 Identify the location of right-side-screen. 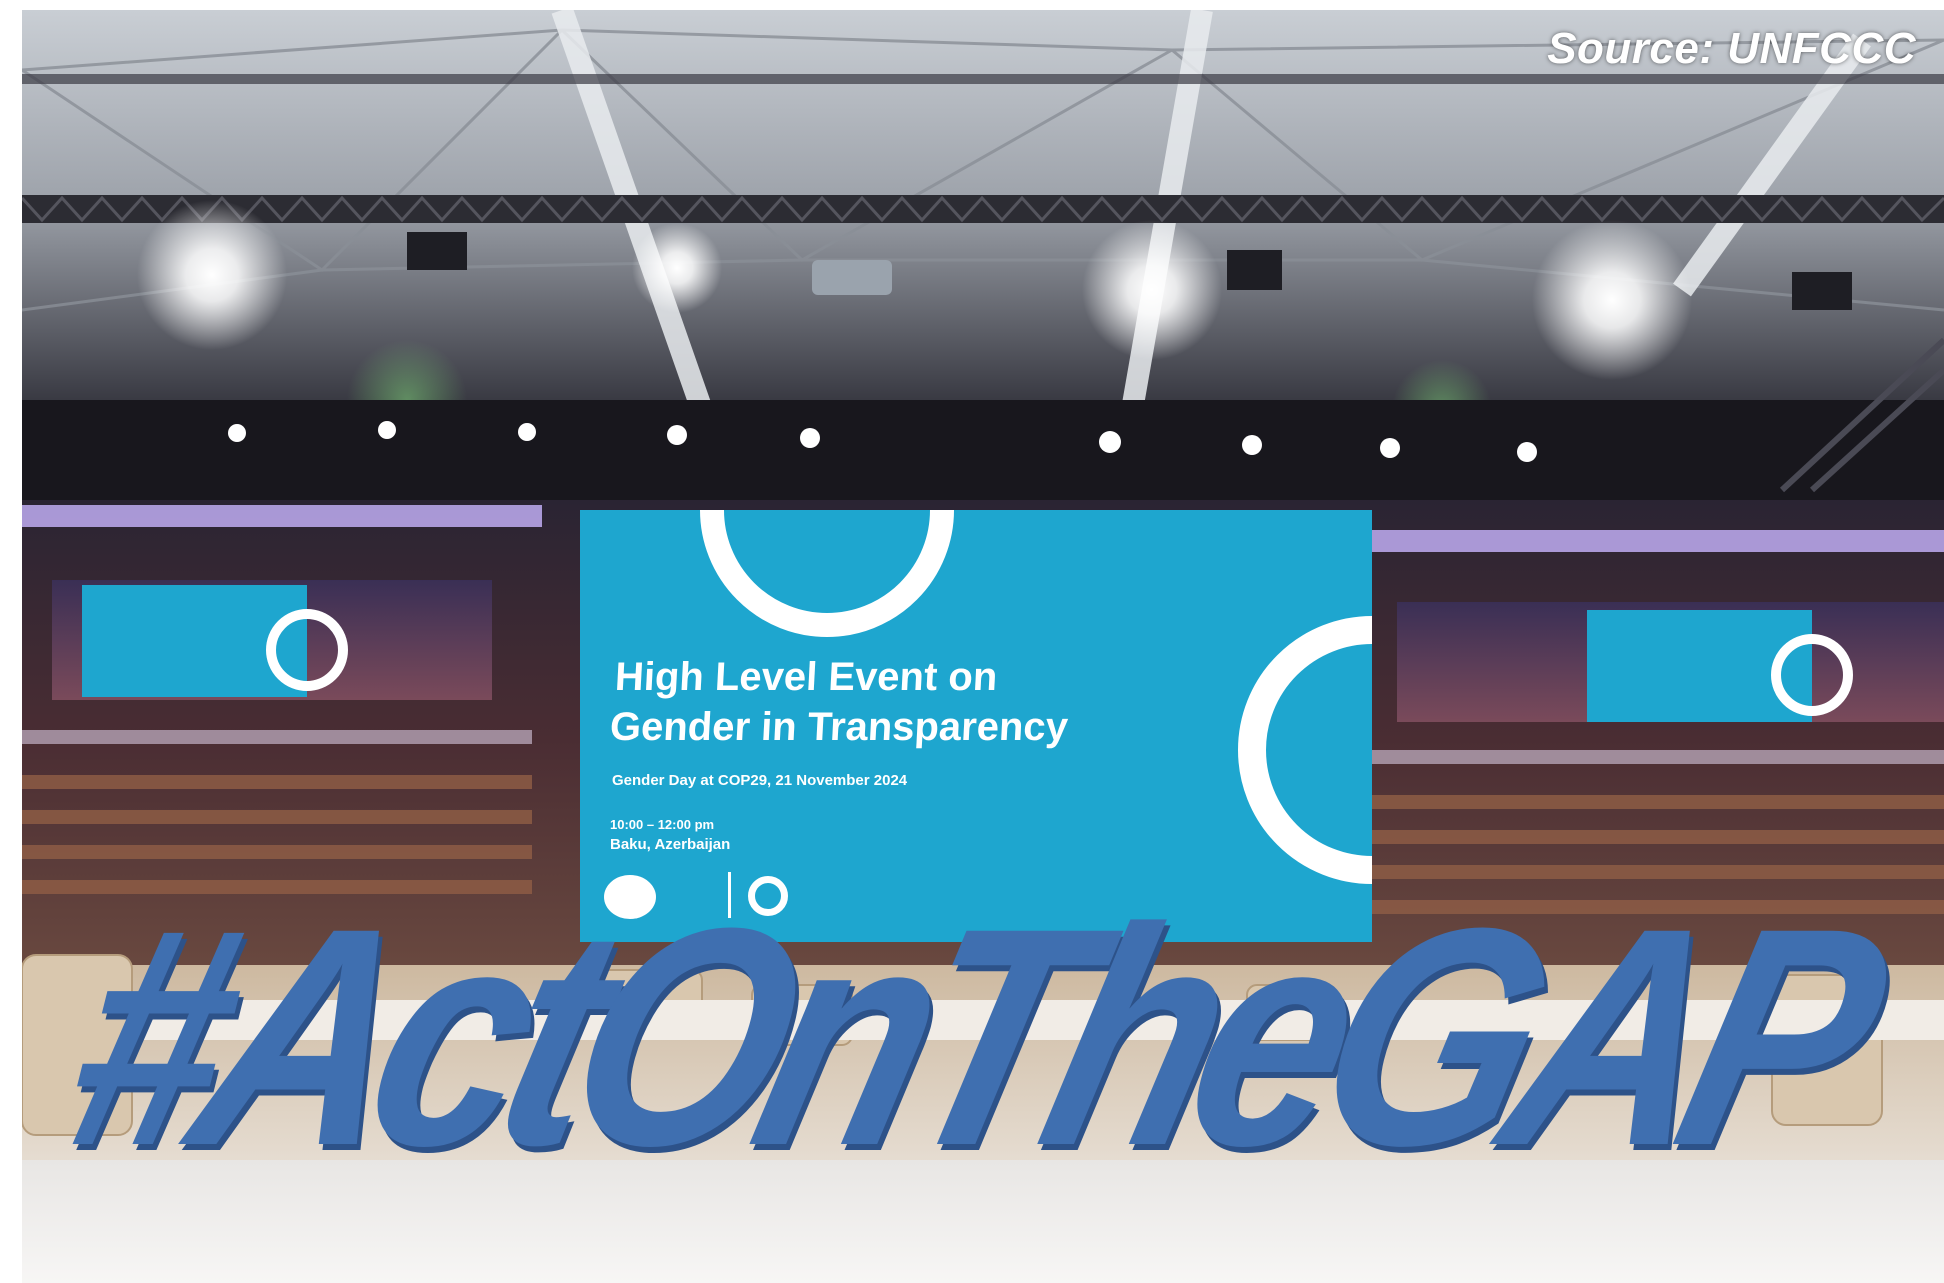
(1670, 662).